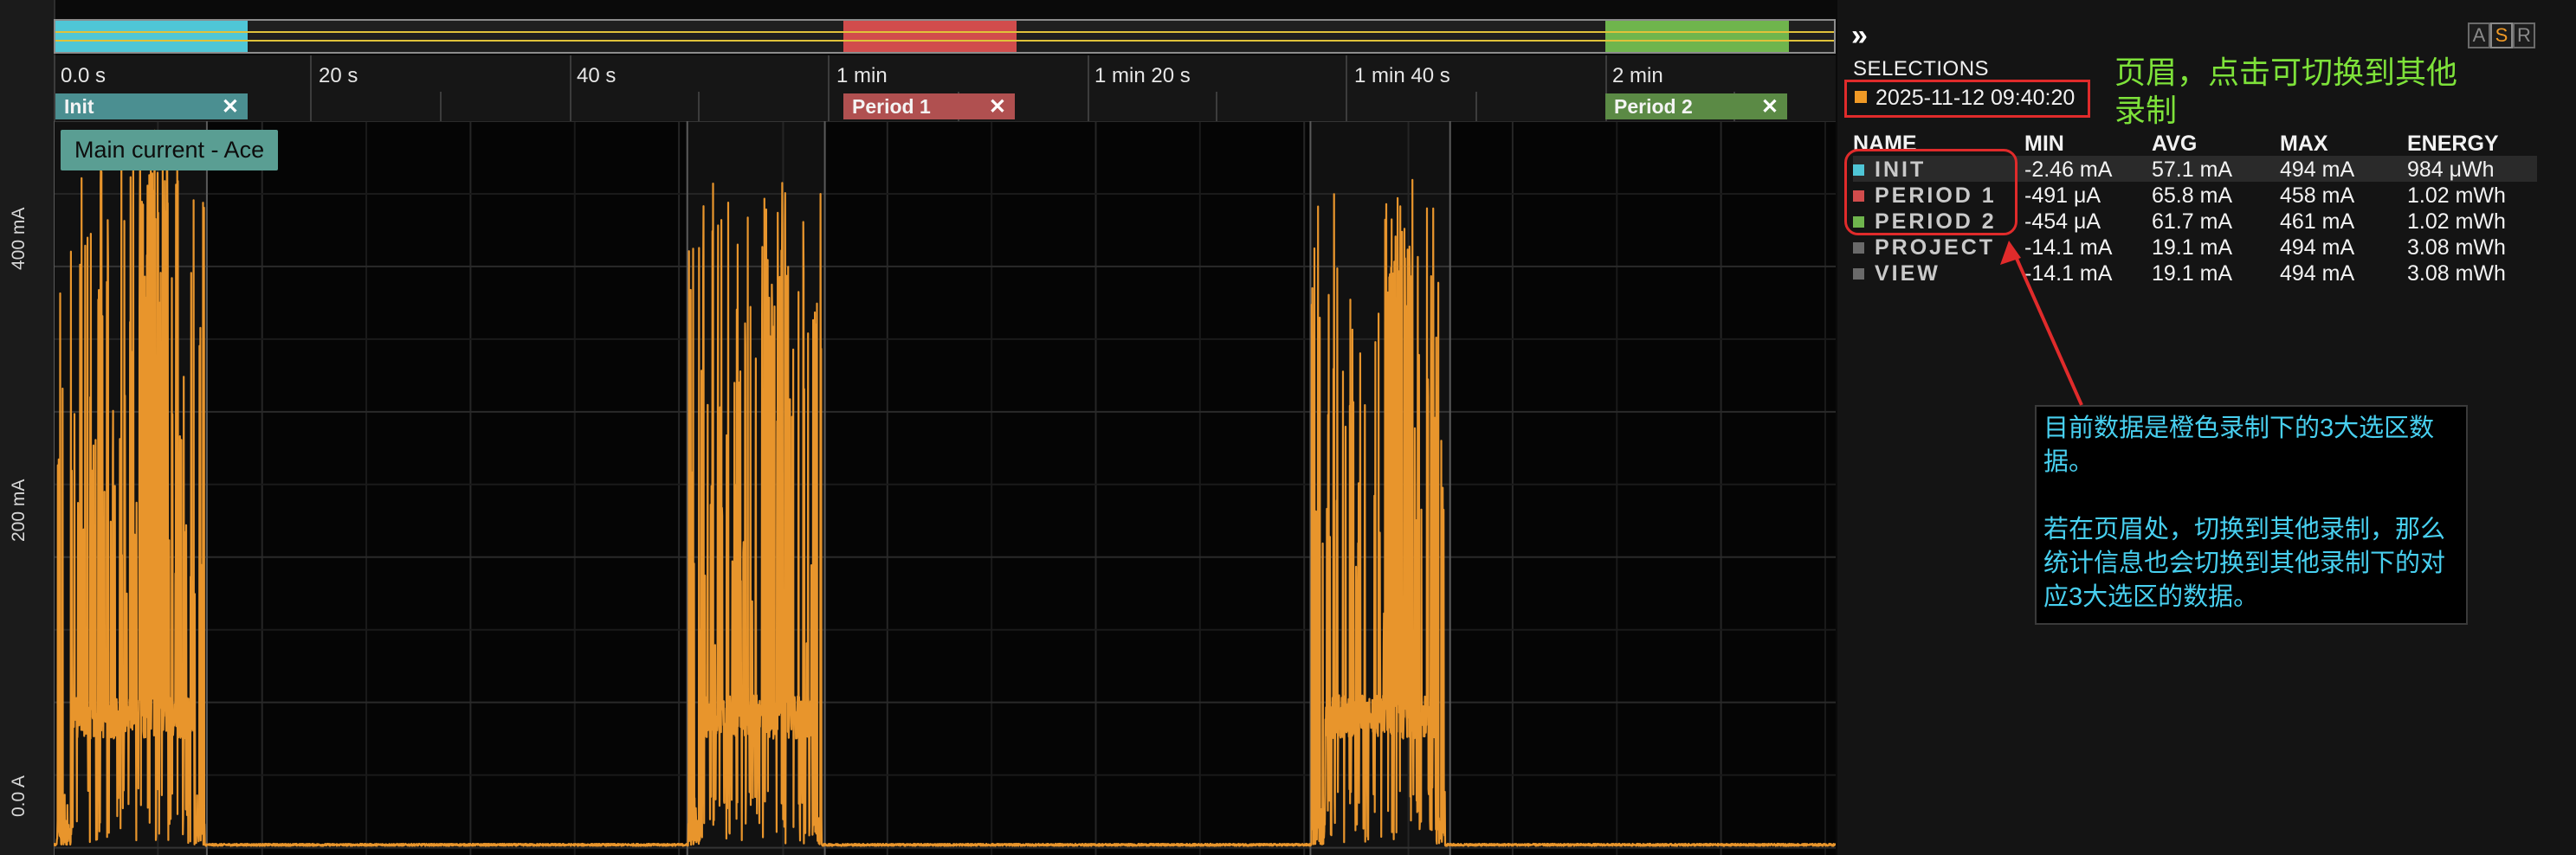 The width and height of the screenshot is (2576, 855). Describe the element at coordinates (2317, 195) in the screenshot. I see `stats-max-cell: 458 mA` at that location.